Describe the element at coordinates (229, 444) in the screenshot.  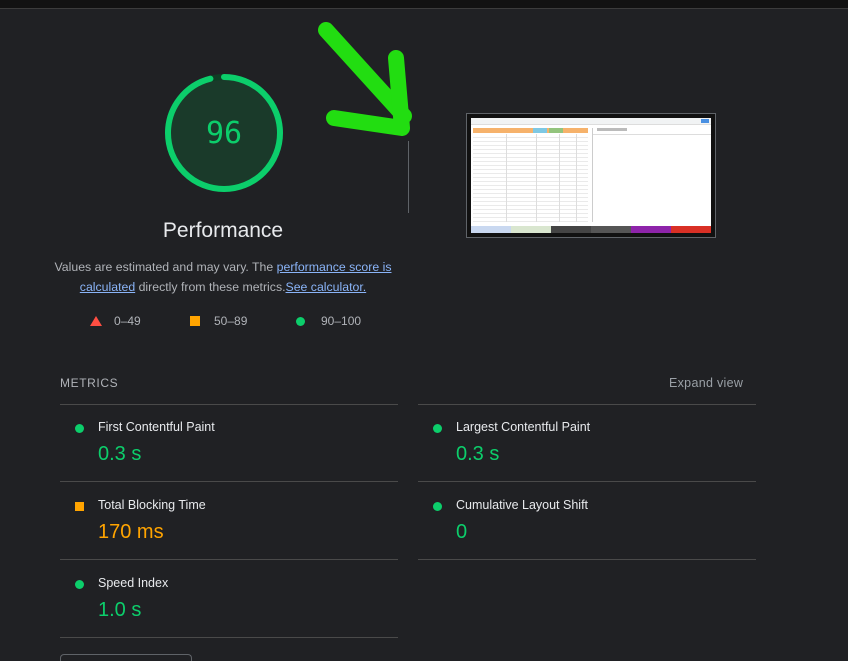
I see `metric-first-contentful-paint: First Contentful Paint 0.3 s` at that location.